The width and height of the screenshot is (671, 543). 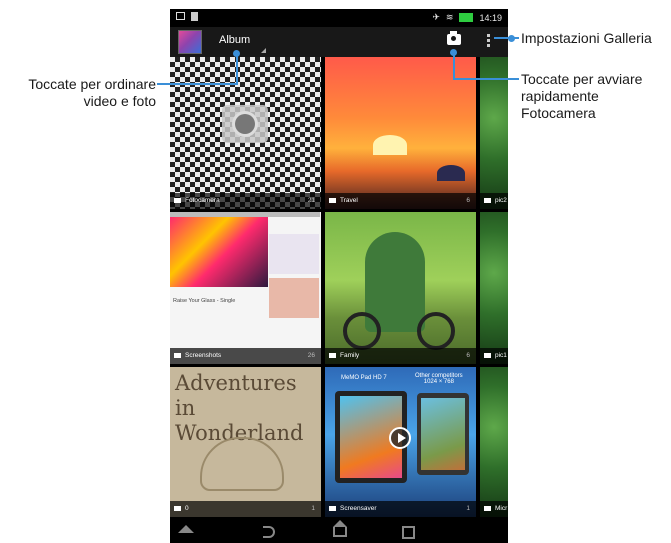 I want to click on status-bar: ✈ ≋ 14:19, so click(x=339, y=18).